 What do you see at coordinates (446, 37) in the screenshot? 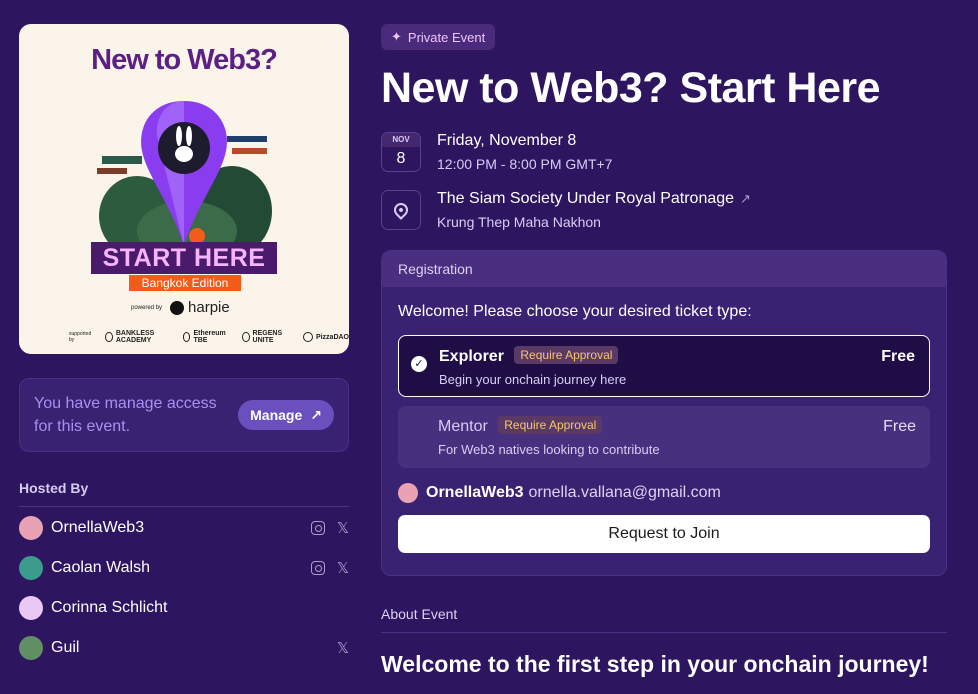
I see `private-event-label: Private Event` at bounding box center [446, 37].